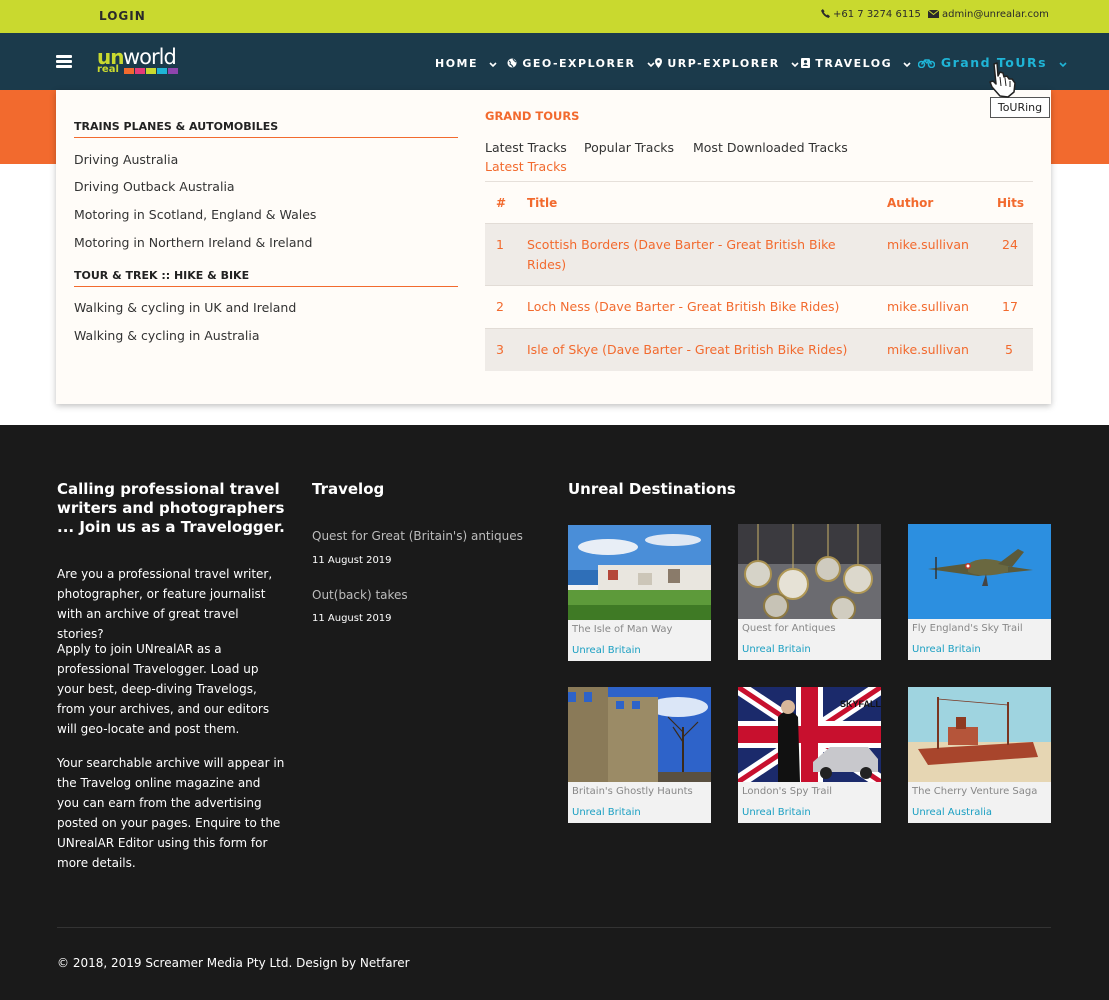  Describe the element at coordinates (787, 791) in the screenshot. I see `destination-caption: London's Spy Trail` at that location.